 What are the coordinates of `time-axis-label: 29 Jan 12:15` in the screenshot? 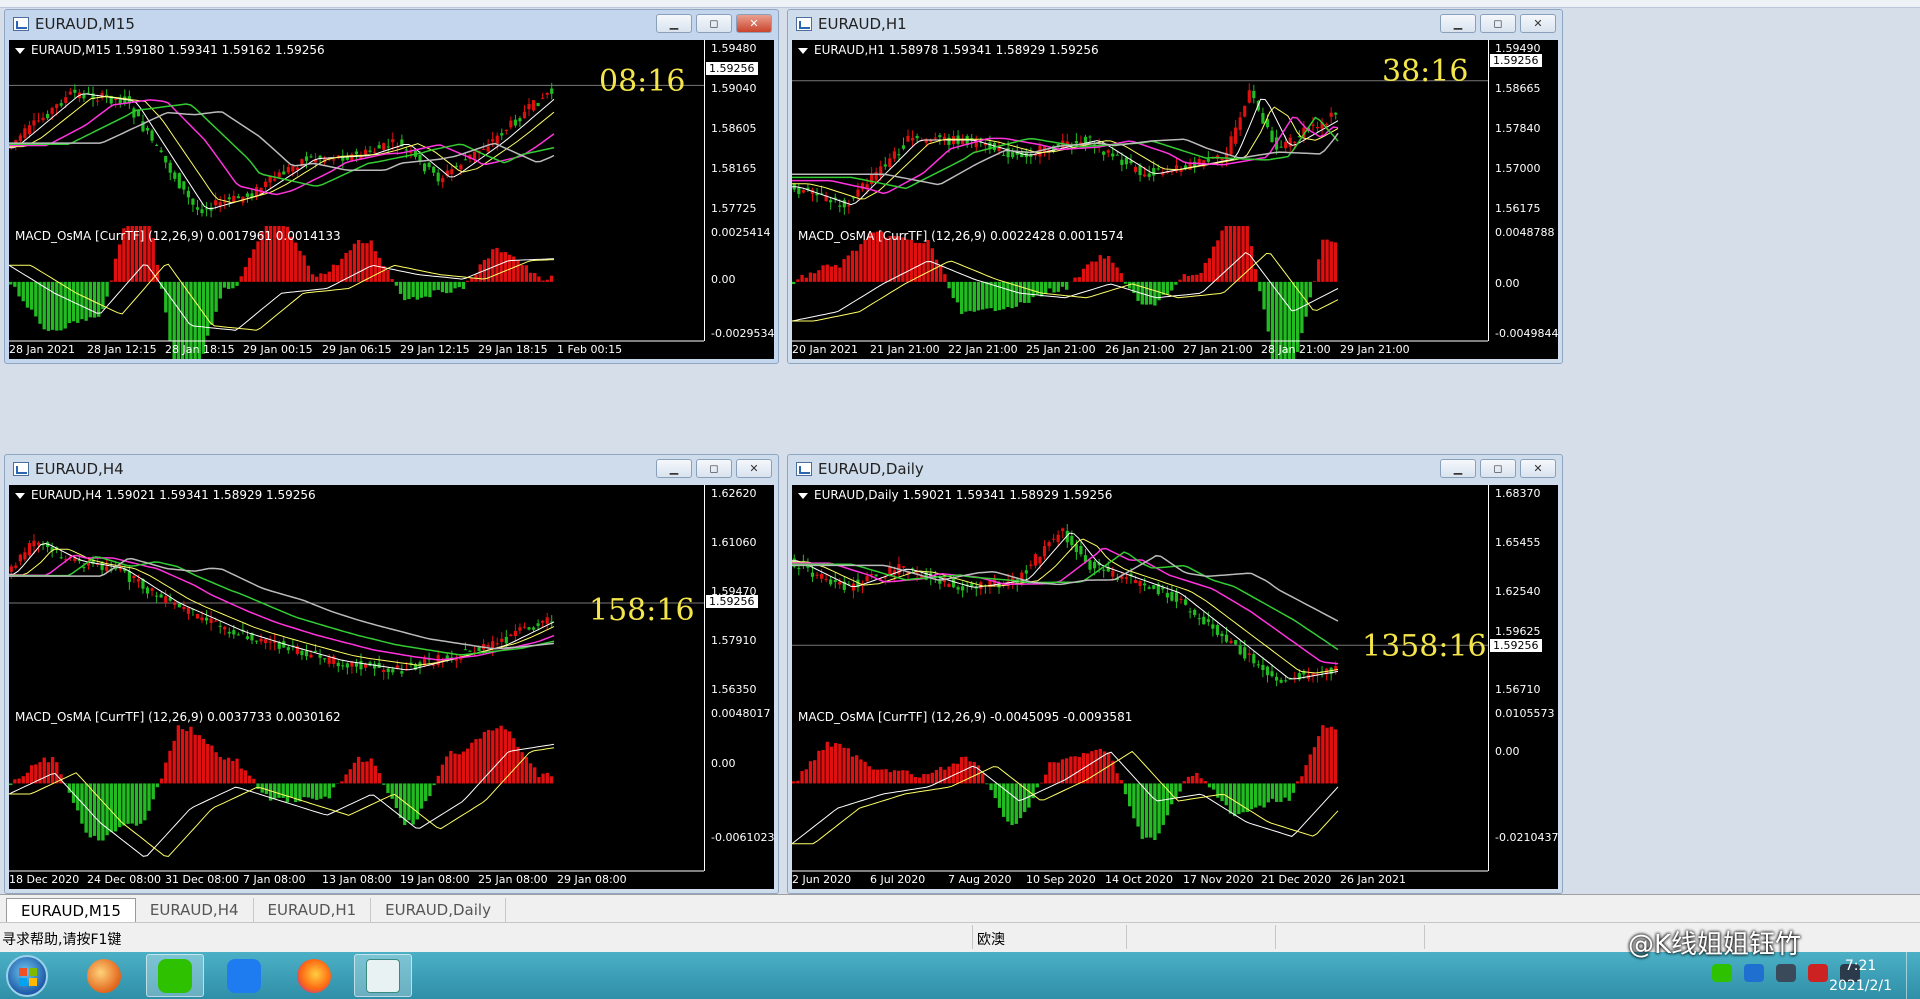 It's located at (435, 349).